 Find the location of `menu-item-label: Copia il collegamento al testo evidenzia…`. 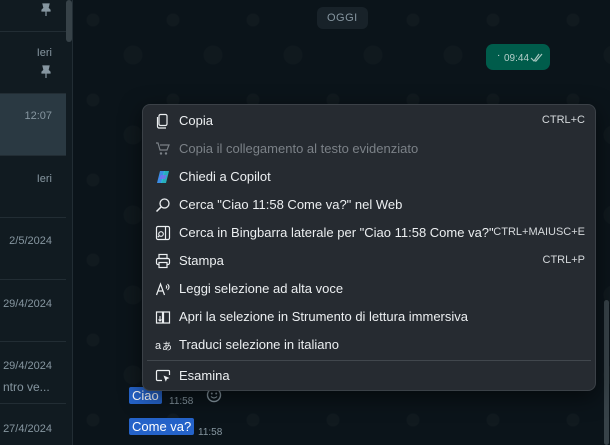

menu-item-label: Copia il collegamento al testo evidenzia… is located at coordinates (299, 148).